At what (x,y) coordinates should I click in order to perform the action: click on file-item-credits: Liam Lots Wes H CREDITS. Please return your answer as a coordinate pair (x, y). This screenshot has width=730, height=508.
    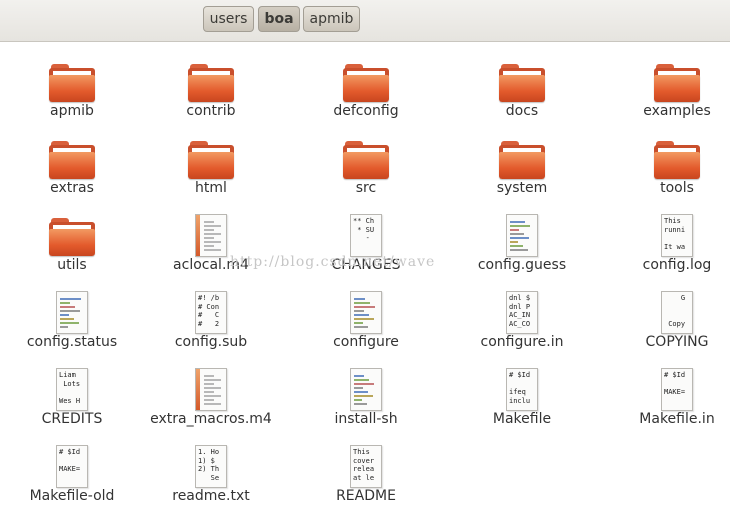
    Looking at the image, I should click on (73, 392).